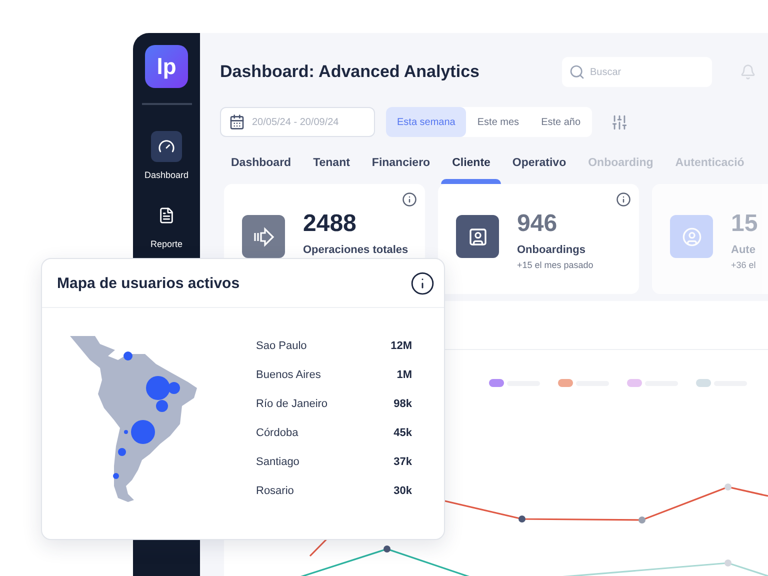  Describe the element at coordinates (166, 244) in the screenshot. I see `sidebar-label: Reporte` at that location.